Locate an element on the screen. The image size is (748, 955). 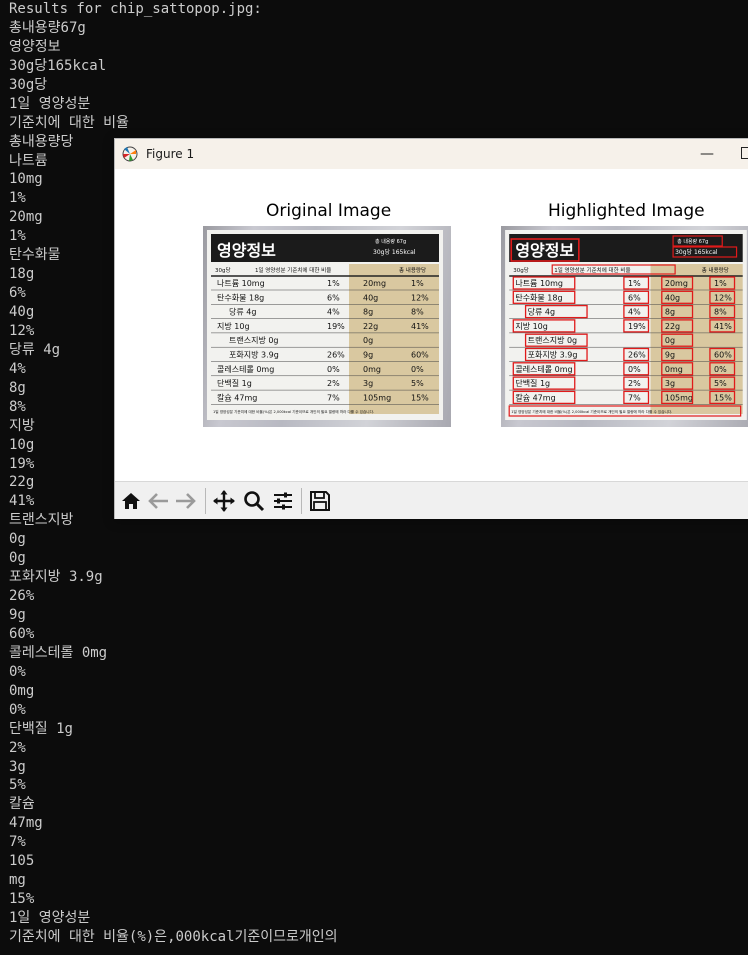
forward-arrow-icon is located at coordinates (185, 501).